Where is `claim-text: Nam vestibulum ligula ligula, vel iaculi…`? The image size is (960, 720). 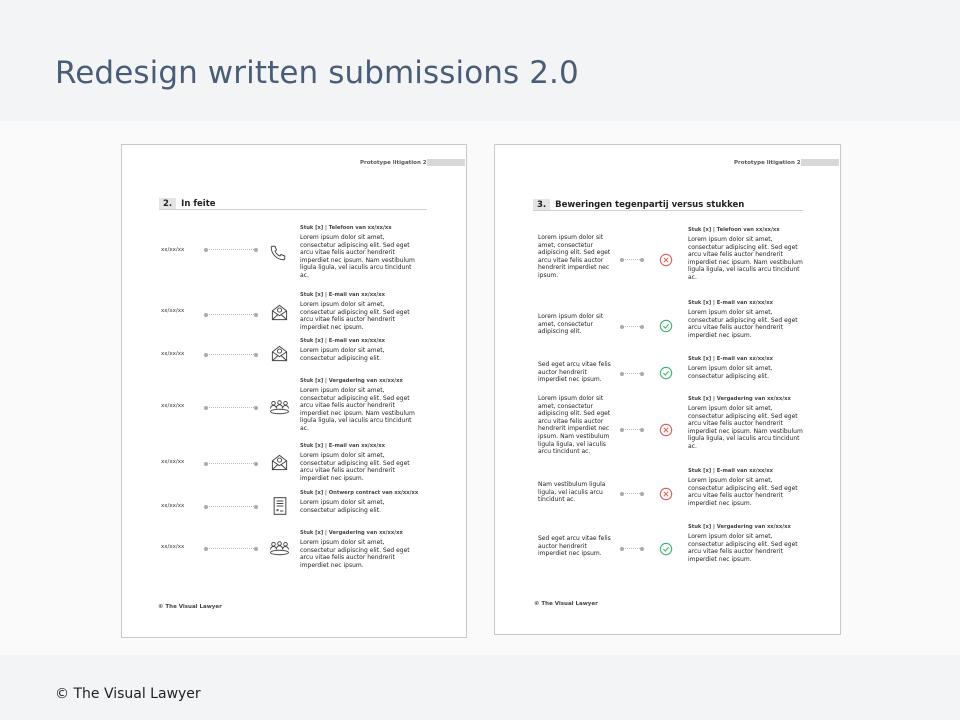
claim-text: Nam vestibulum ligula ligula, vel iaculi… is located at coordinates (572, 492).